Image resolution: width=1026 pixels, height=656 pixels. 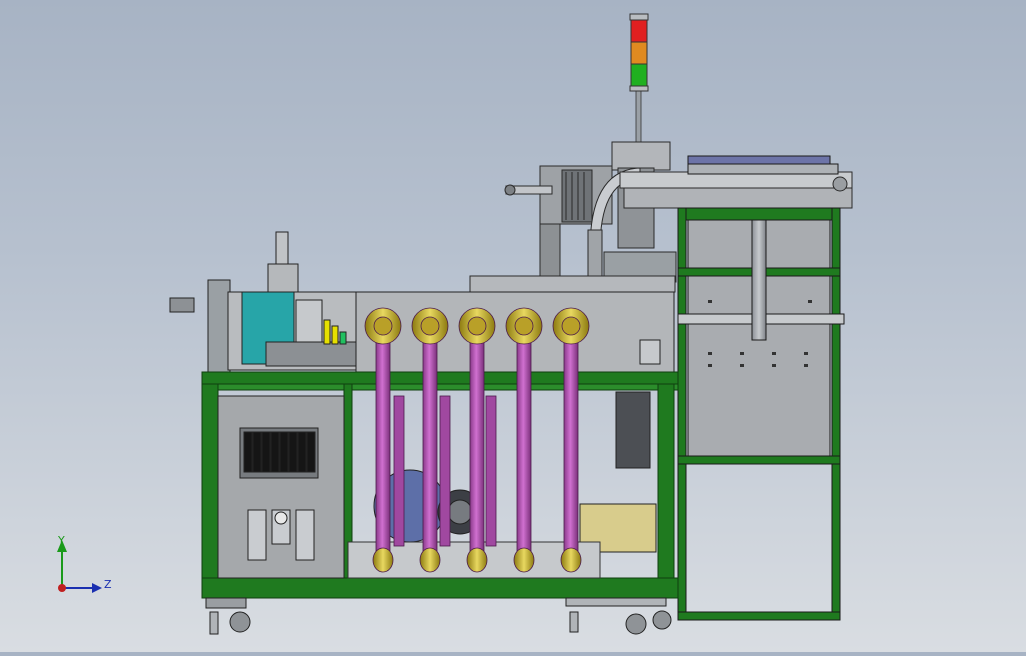 I want to click on motor-assembly, so click(x=515, y=472).